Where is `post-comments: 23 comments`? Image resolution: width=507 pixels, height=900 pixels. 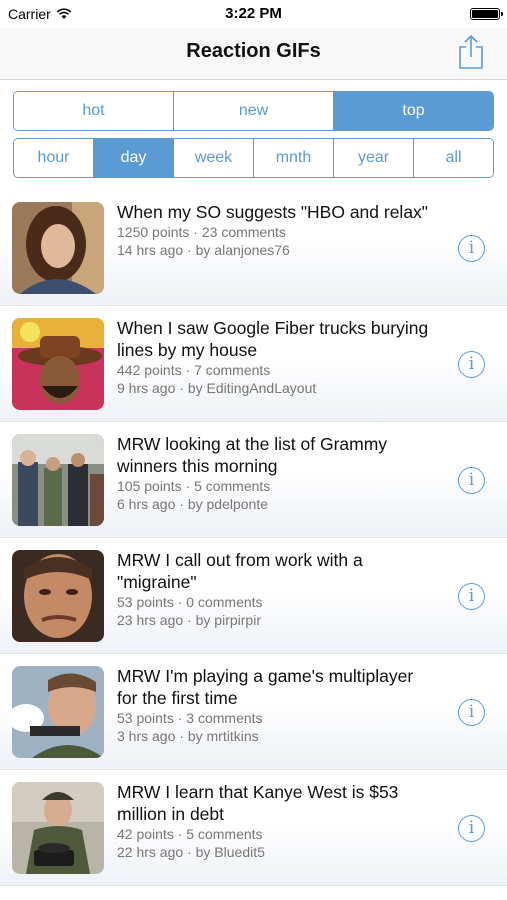 post-comments: 23 comments is located at coordinates (243, 232).